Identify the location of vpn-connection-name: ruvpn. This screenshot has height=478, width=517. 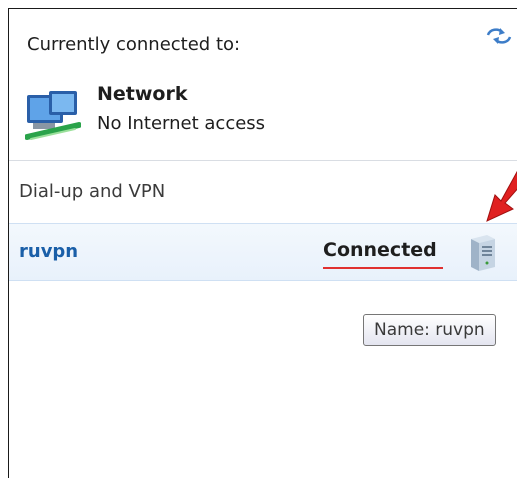
(48, 251).